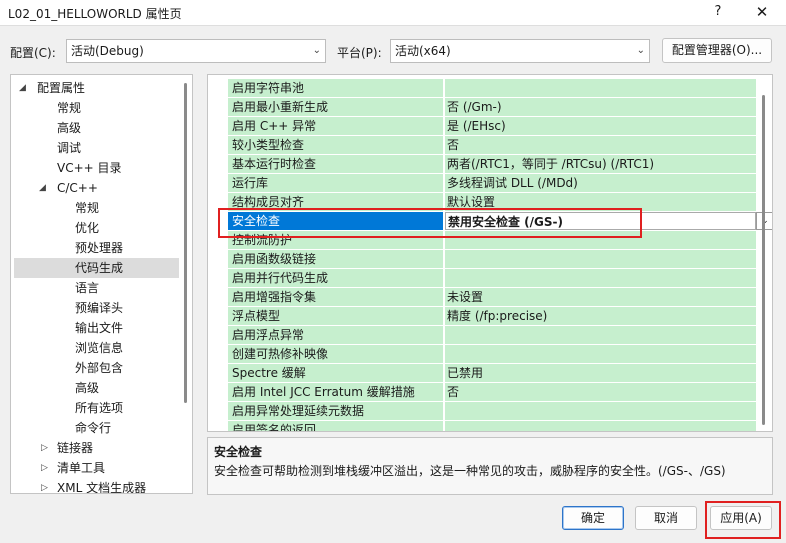 This screenshot has height=543, width=786. Describe the element at coordinates (101, 485) in the screenshot. I see `tree-item-xml-doc-generator: XML 文档生成器` at that location.